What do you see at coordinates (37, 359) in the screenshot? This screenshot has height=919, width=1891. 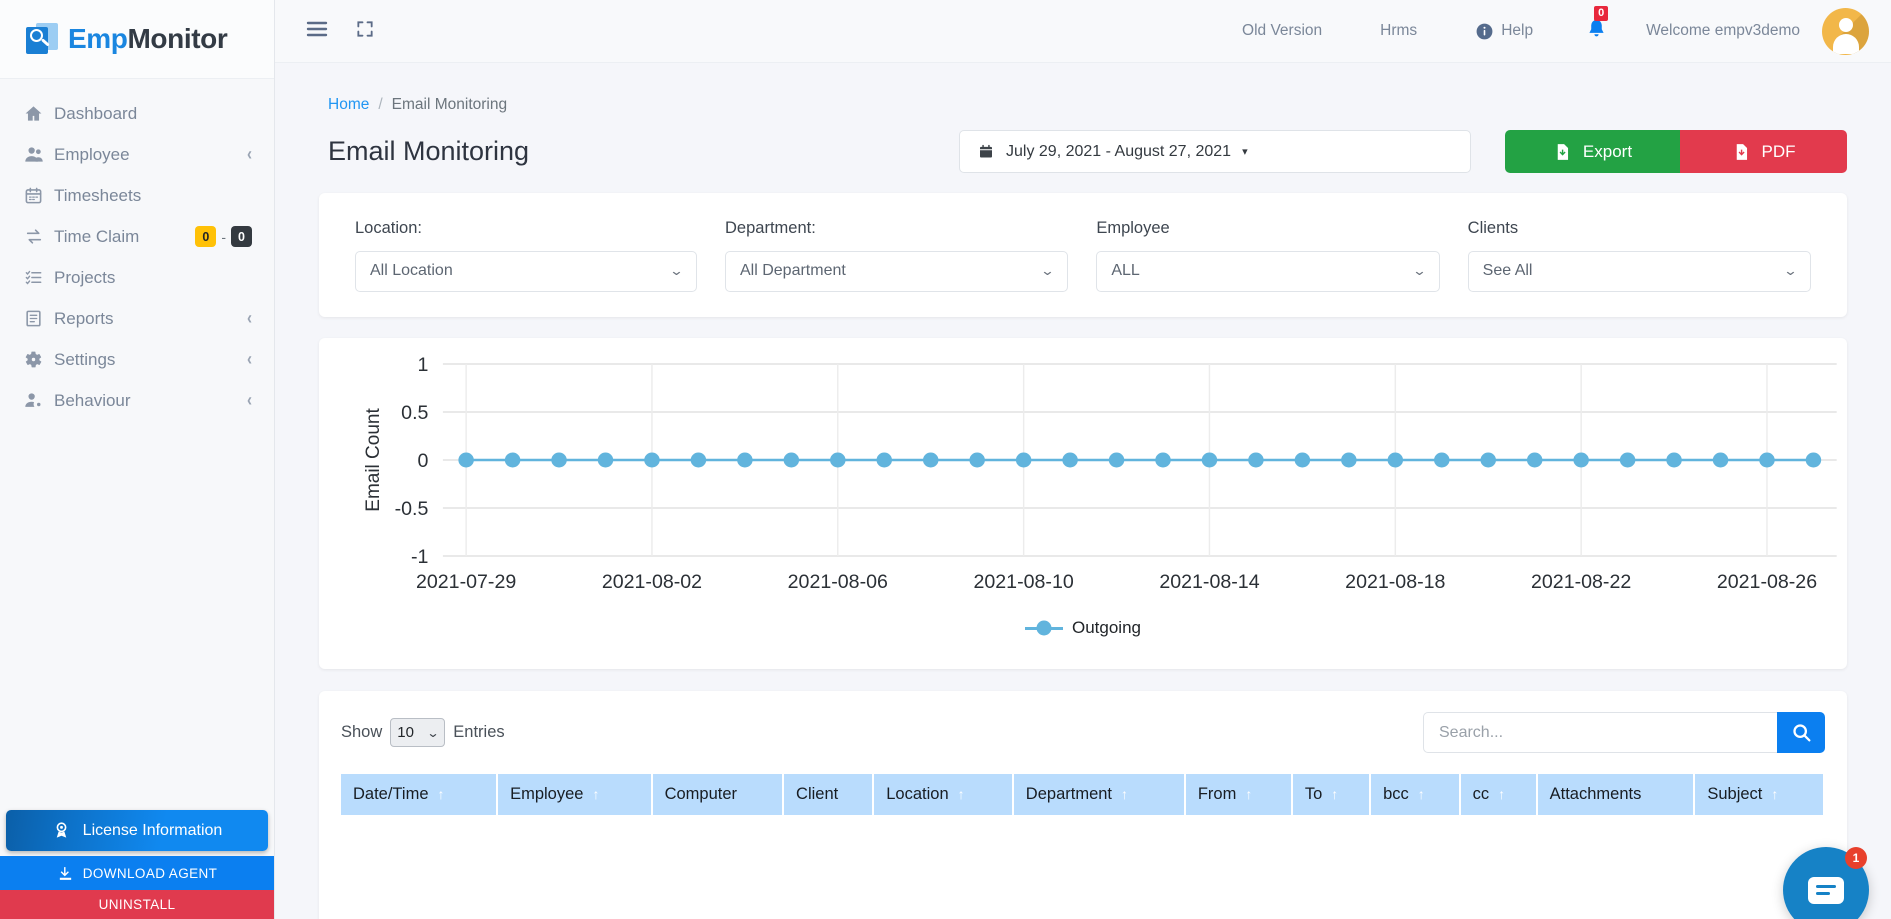 I see `gear-icon` at bounding box center [37, 359].